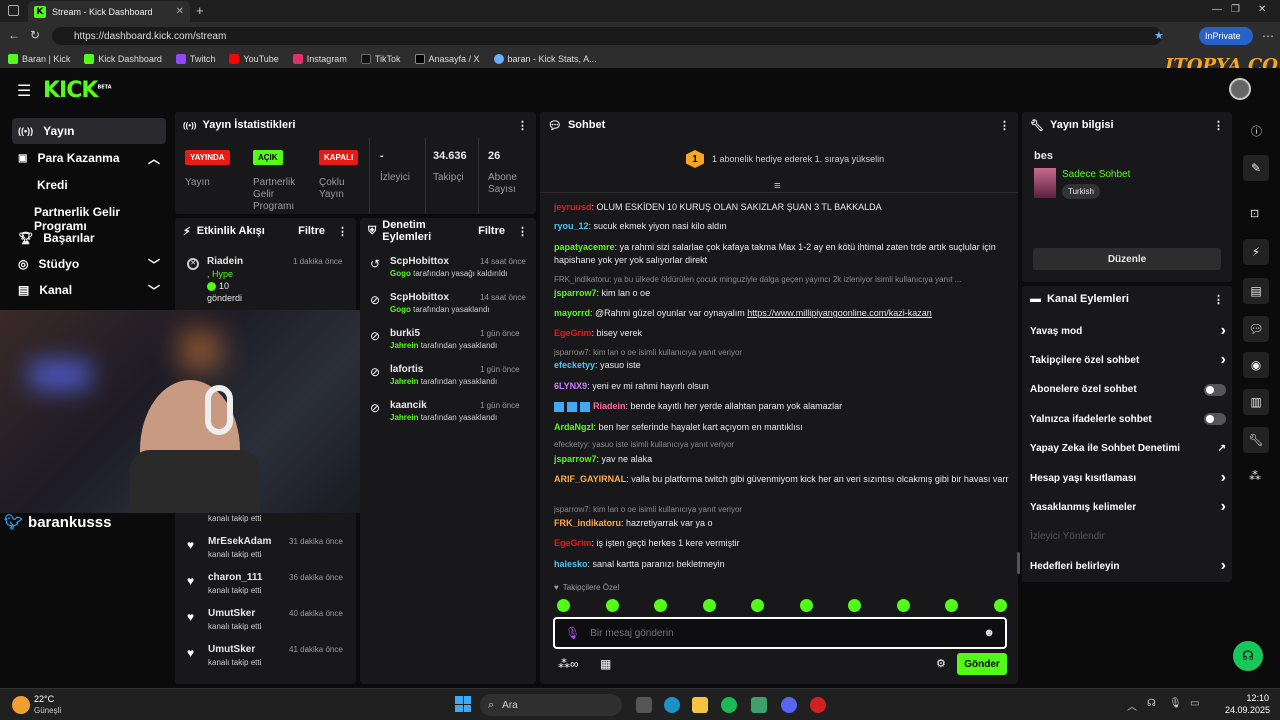  Describe the element at coordinates (1151, 703) in the screenshot. I see `headset-icon: ☊` at that location.